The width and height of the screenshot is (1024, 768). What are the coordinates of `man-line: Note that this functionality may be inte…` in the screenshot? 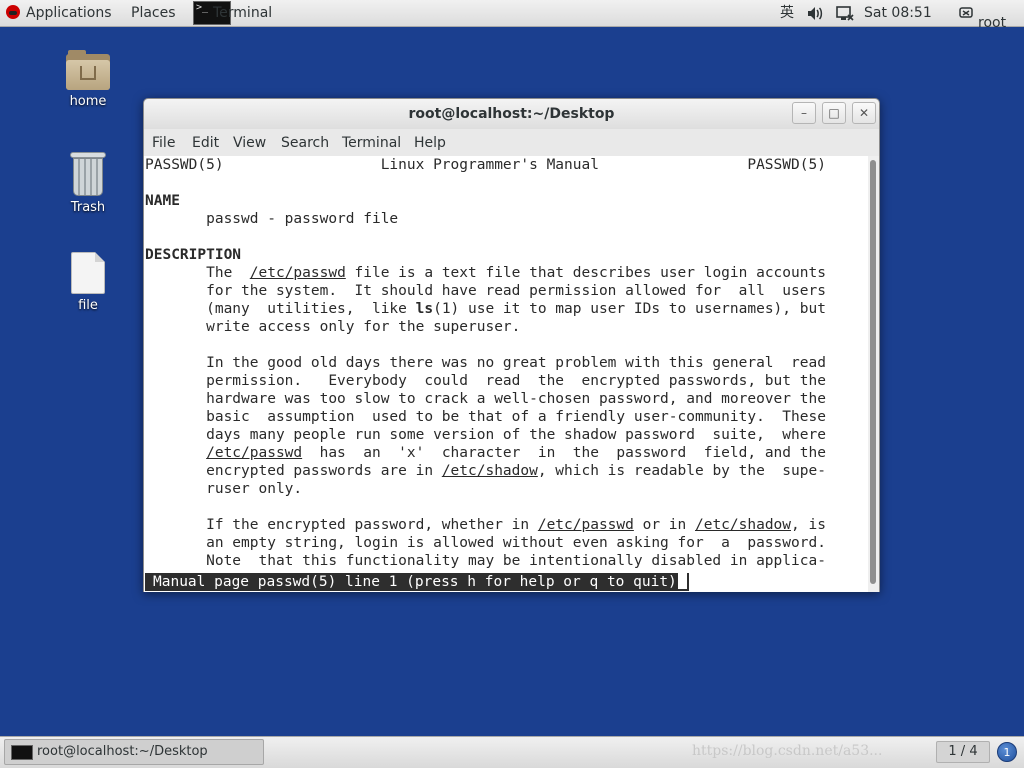 It's located at (485, 561).